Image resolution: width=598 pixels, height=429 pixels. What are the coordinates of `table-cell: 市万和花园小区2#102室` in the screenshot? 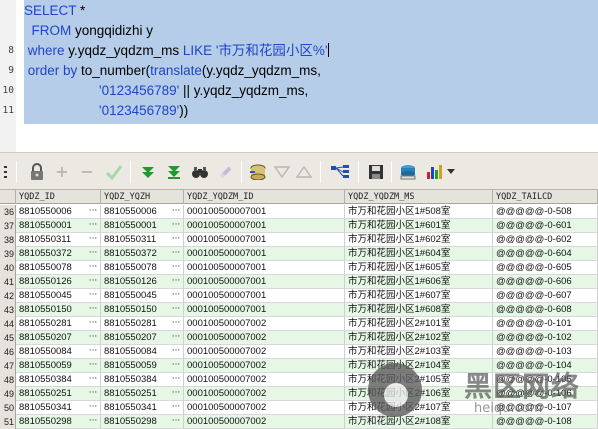 It's located at (419, 338).